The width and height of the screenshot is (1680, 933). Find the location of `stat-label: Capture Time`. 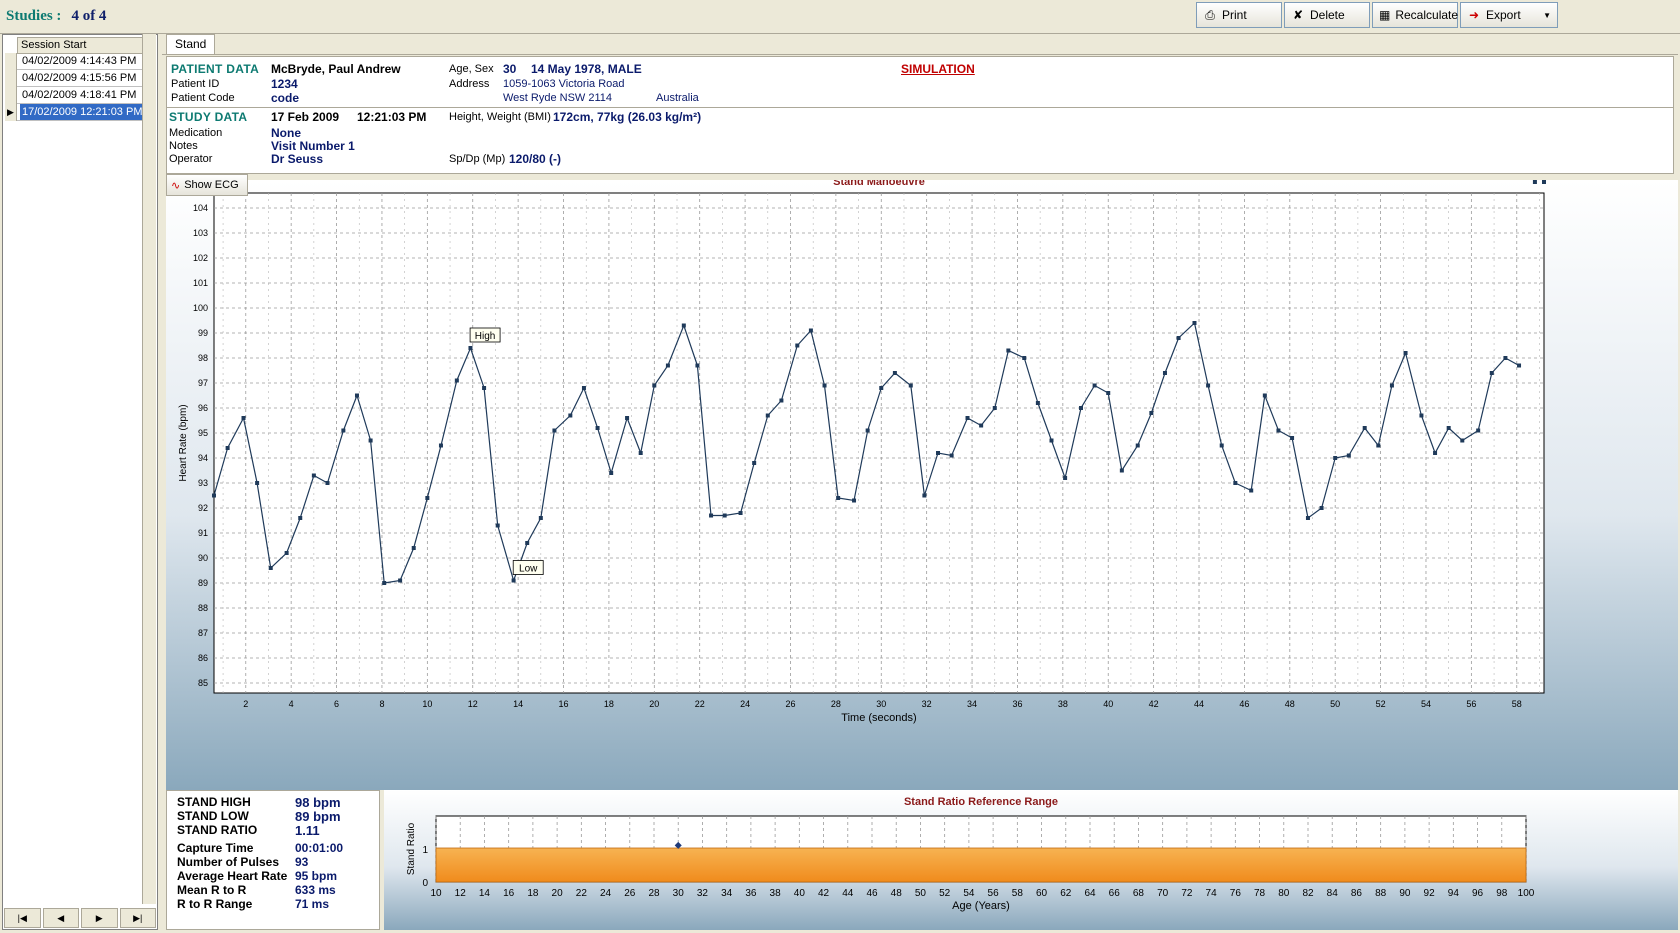

stat-label: Capture Time is located at coordinates (215, 848).